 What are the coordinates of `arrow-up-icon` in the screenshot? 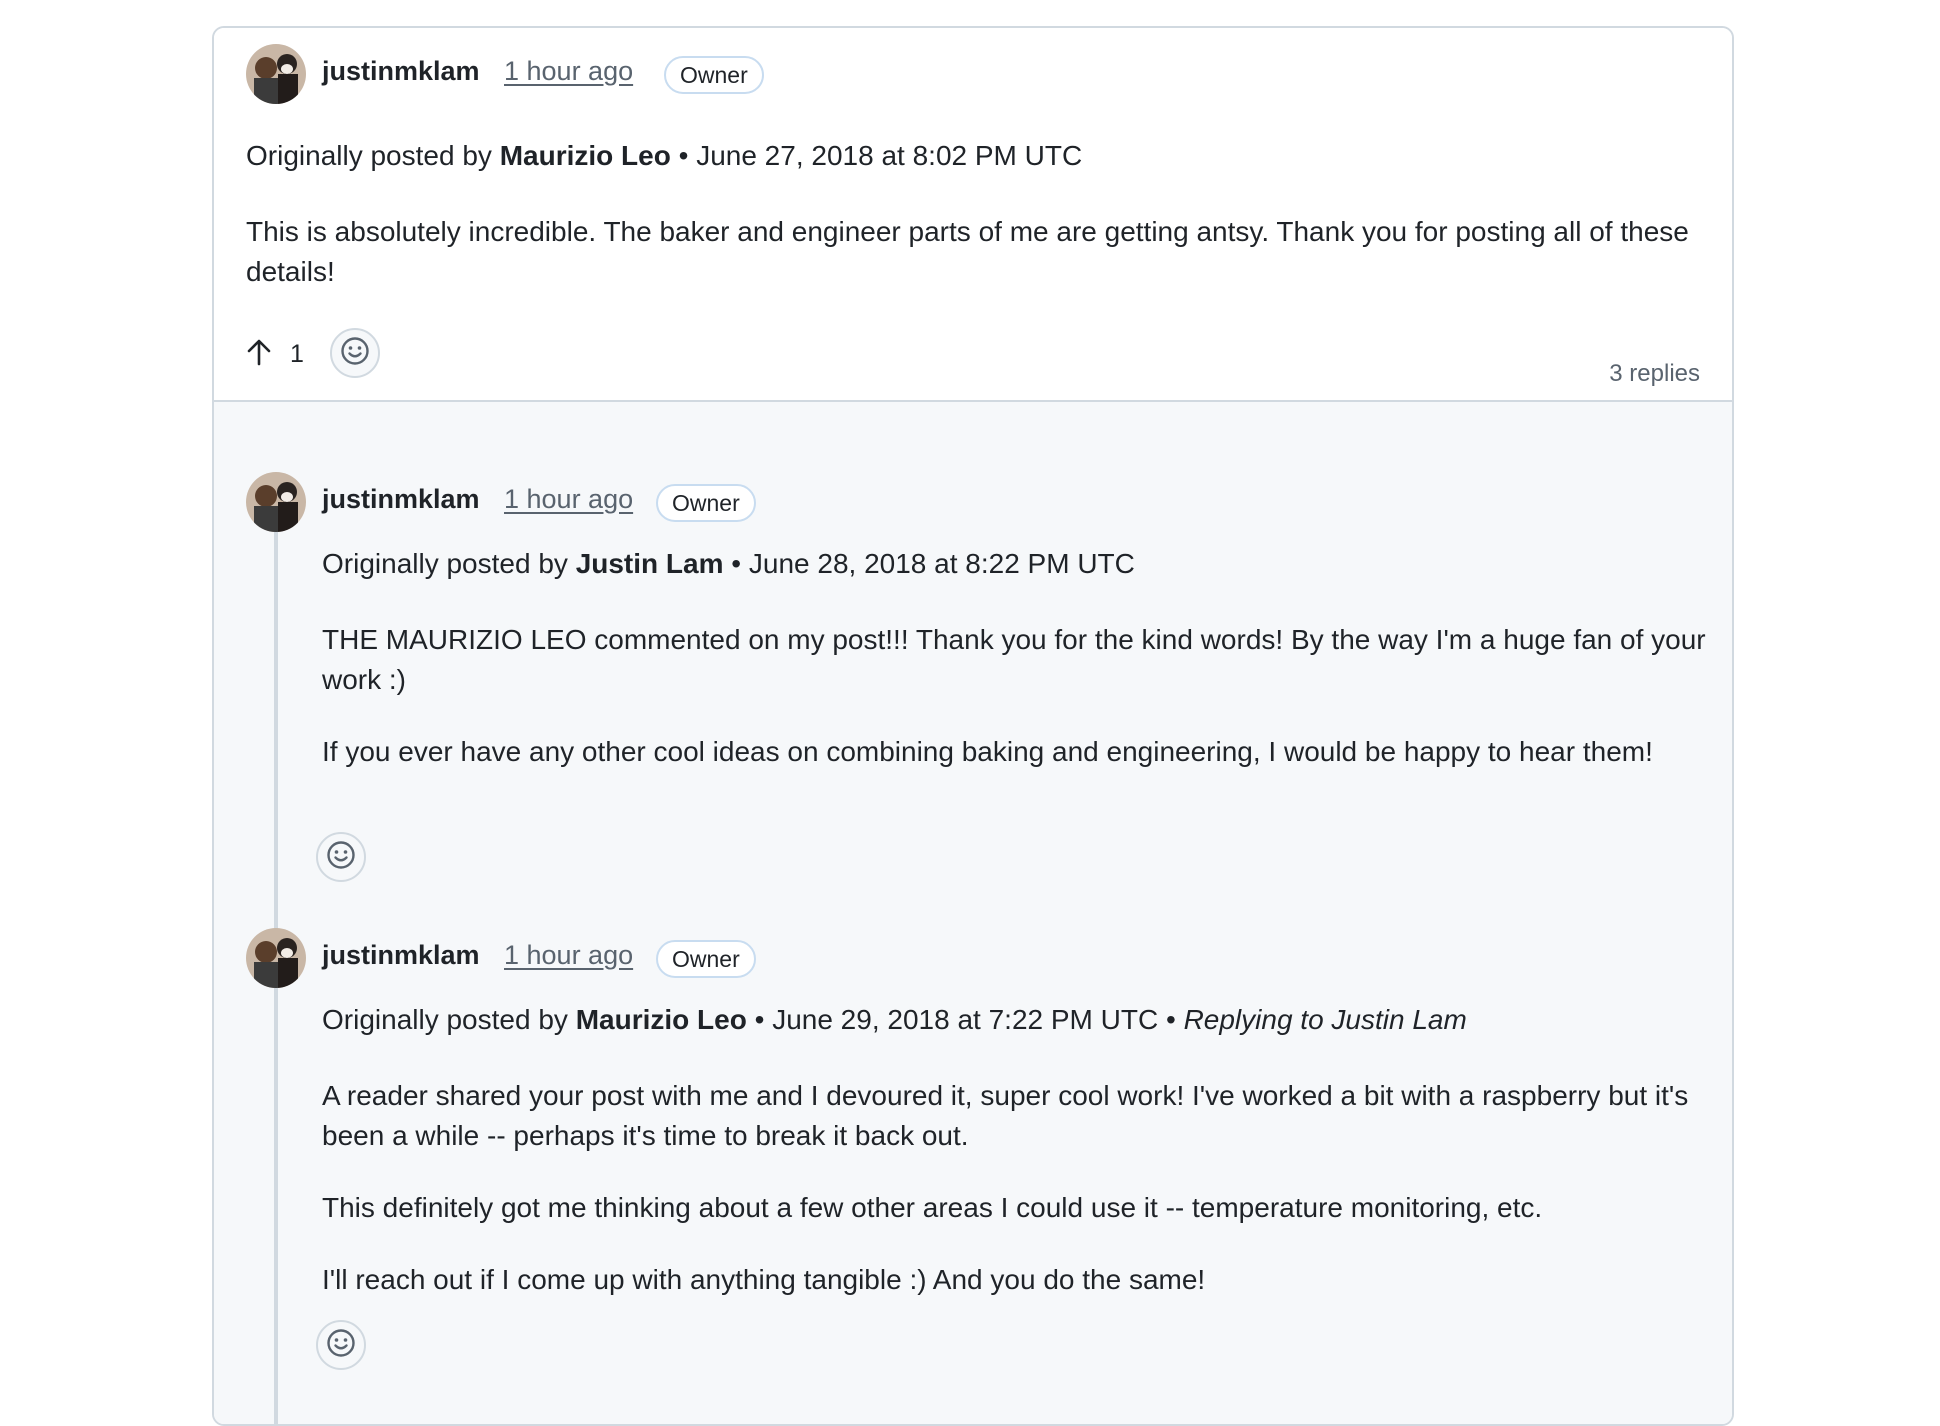 It's located at (259, 354).